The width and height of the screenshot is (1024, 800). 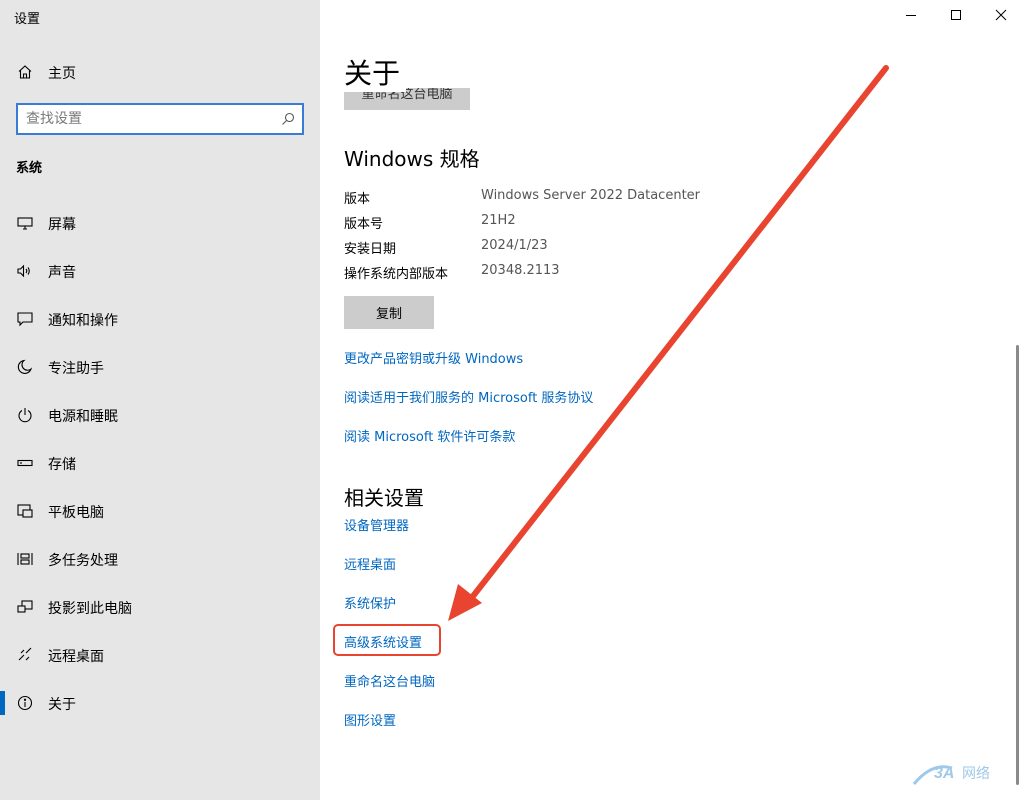 I want to click on speaker-icon, so click(x=23, y=271).